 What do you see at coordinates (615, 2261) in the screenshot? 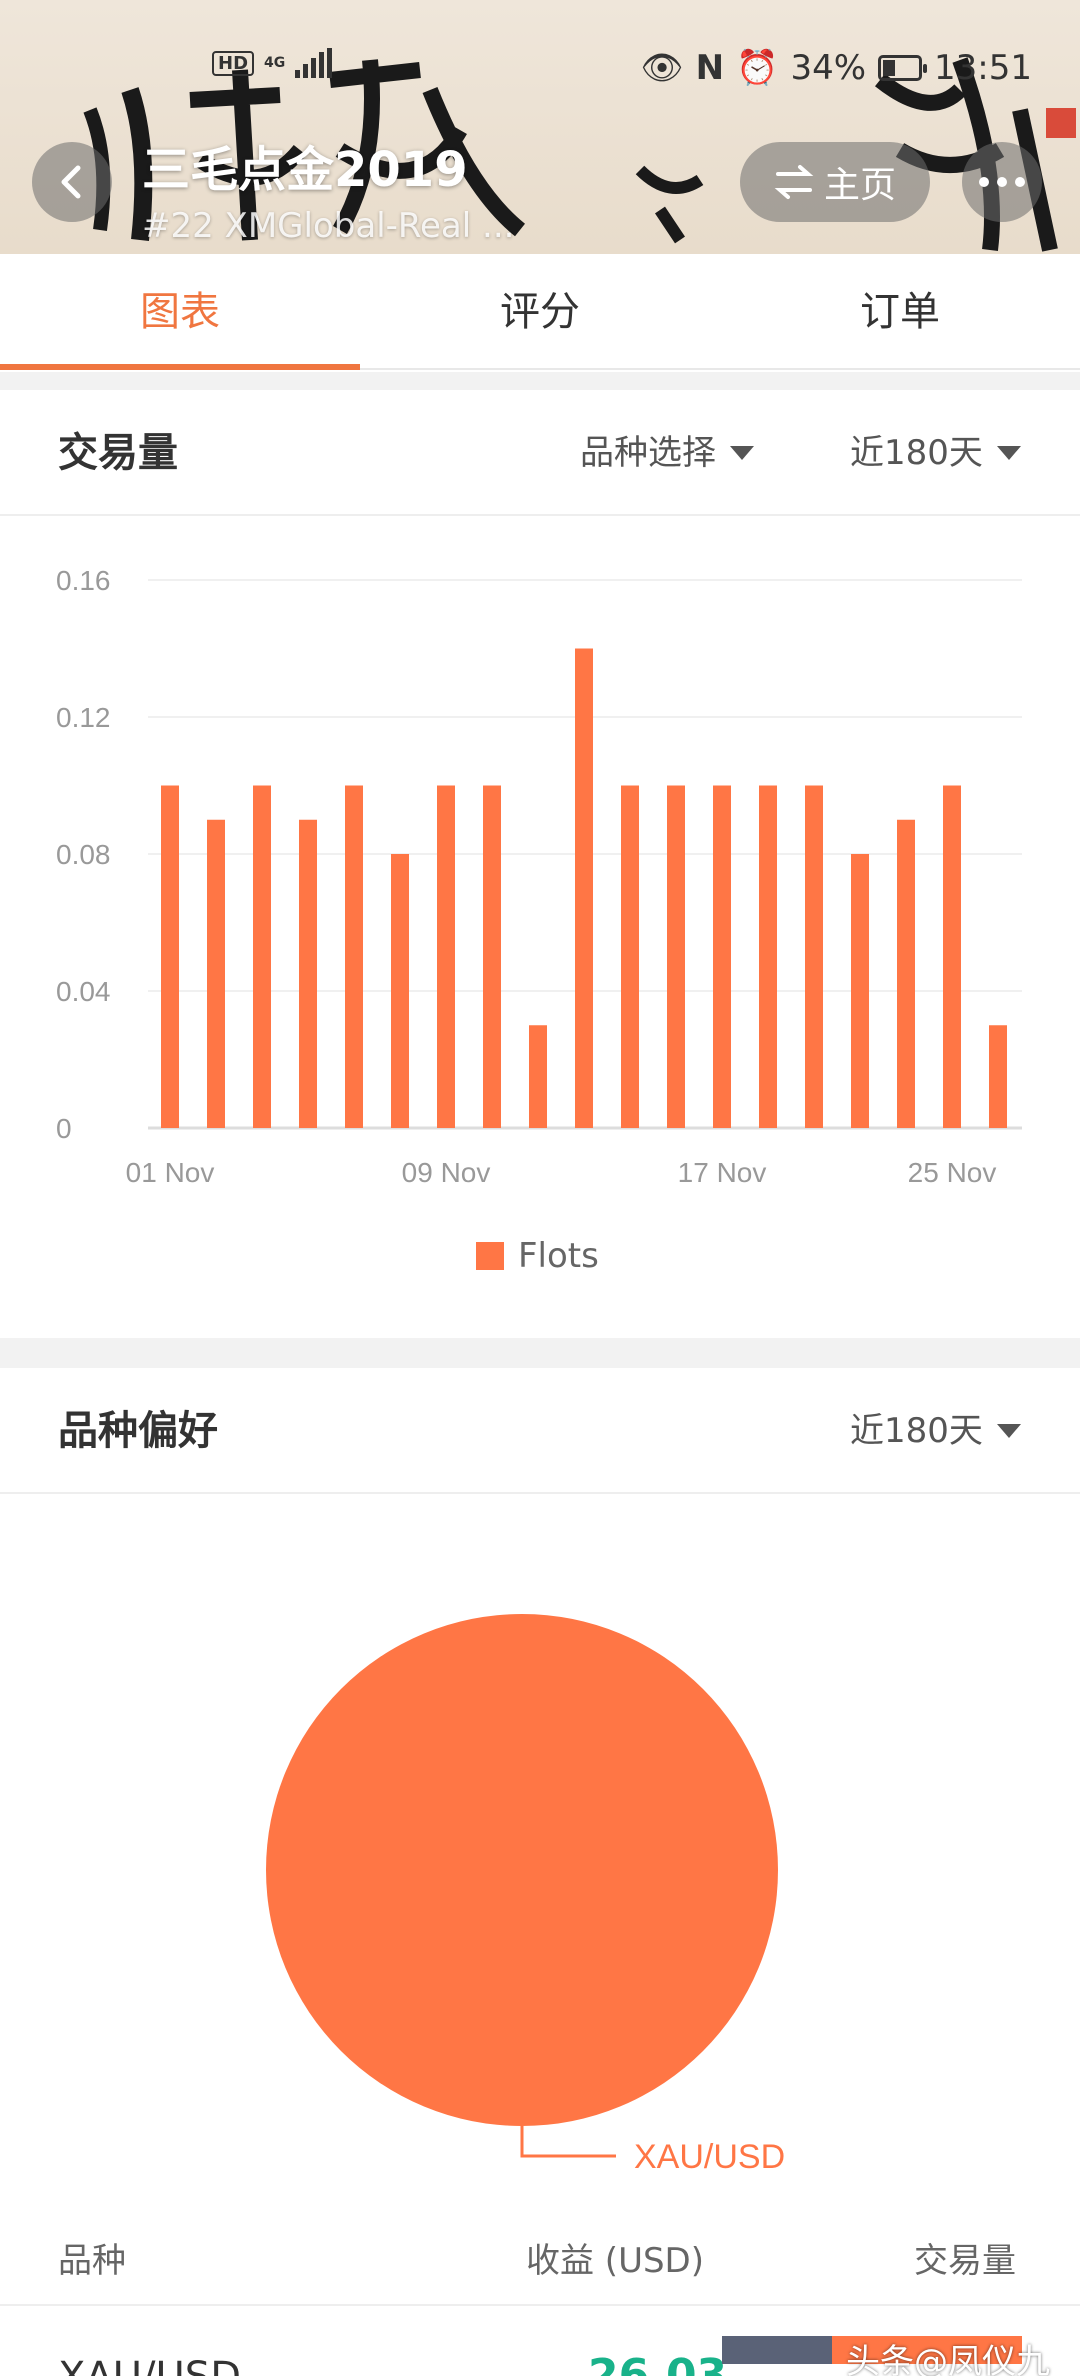
I see `col-profit-header: 收益 (USD)` at bounding box center [615, 2261].